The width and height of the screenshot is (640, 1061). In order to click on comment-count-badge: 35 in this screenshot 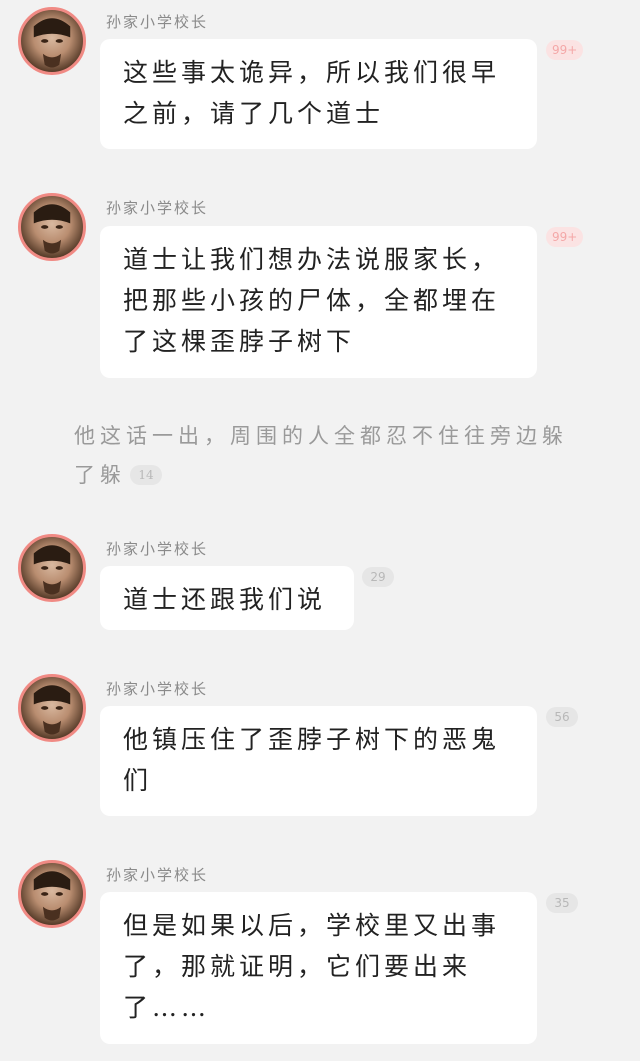, I will do `click(562, 903)`.